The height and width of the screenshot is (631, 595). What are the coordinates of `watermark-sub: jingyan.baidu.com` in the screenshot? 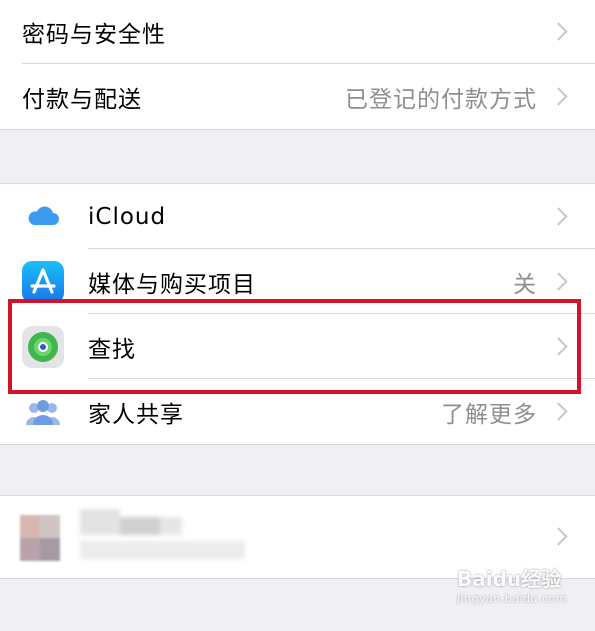 It's located at (511, 598).